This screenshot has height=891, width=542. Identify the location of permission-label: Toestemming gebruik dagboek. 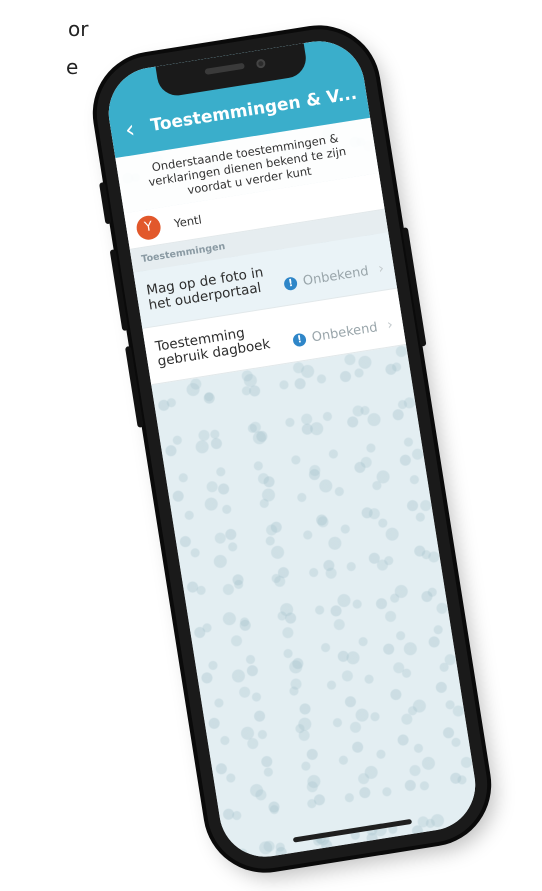
(213, 347).